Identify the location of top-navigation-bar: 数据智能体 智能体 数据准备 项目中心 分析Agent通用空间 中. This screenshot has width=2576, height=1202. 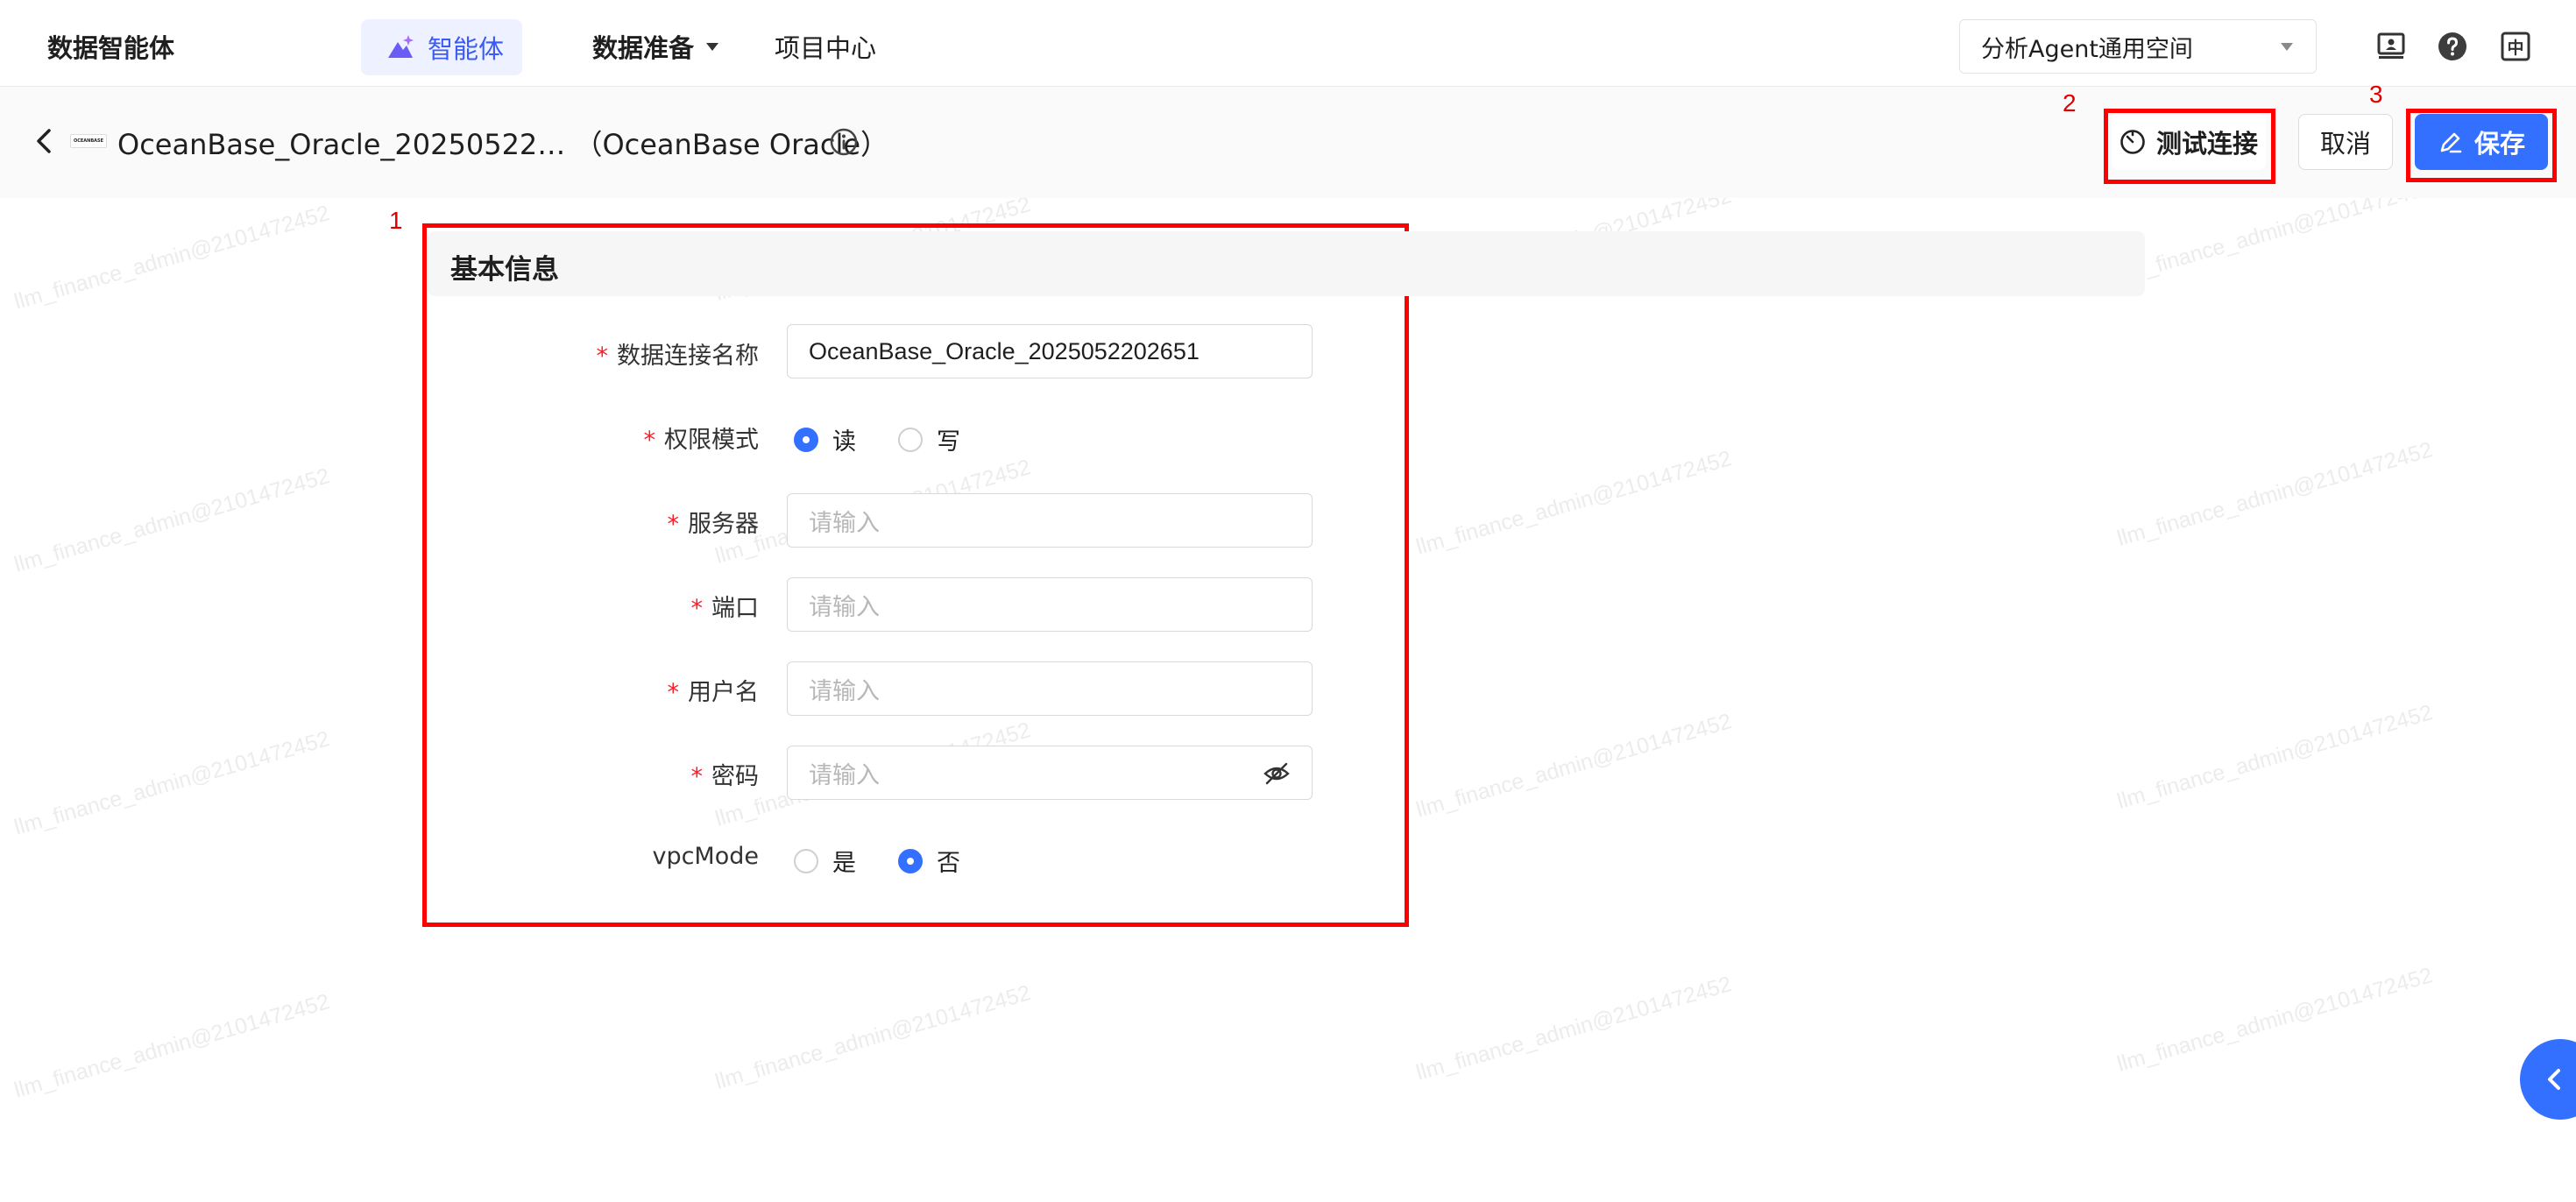
(1288, 44).